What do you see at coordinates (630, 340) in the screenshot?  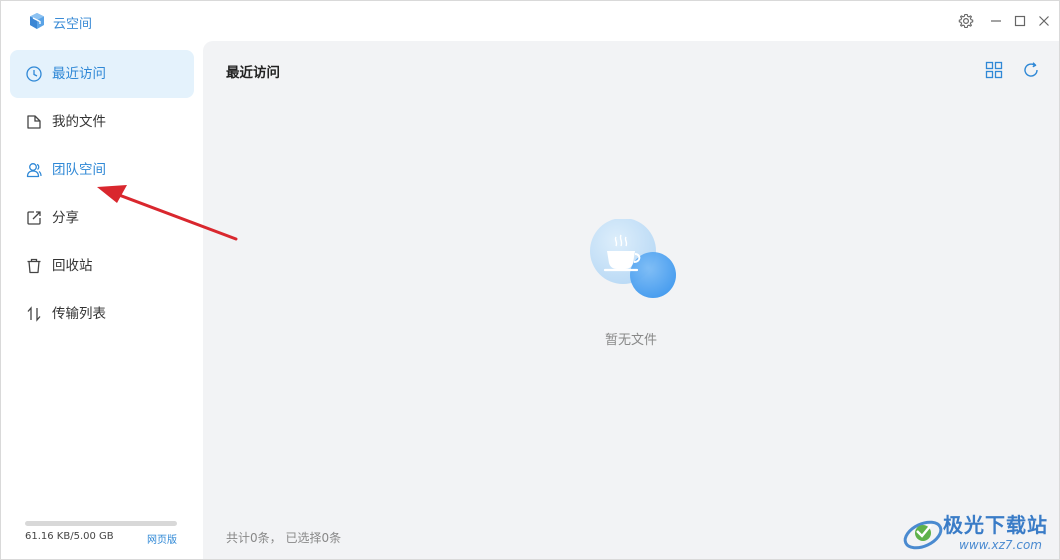 I see `empty-state-text: 暂无文件` at bounding box center [630, 340].